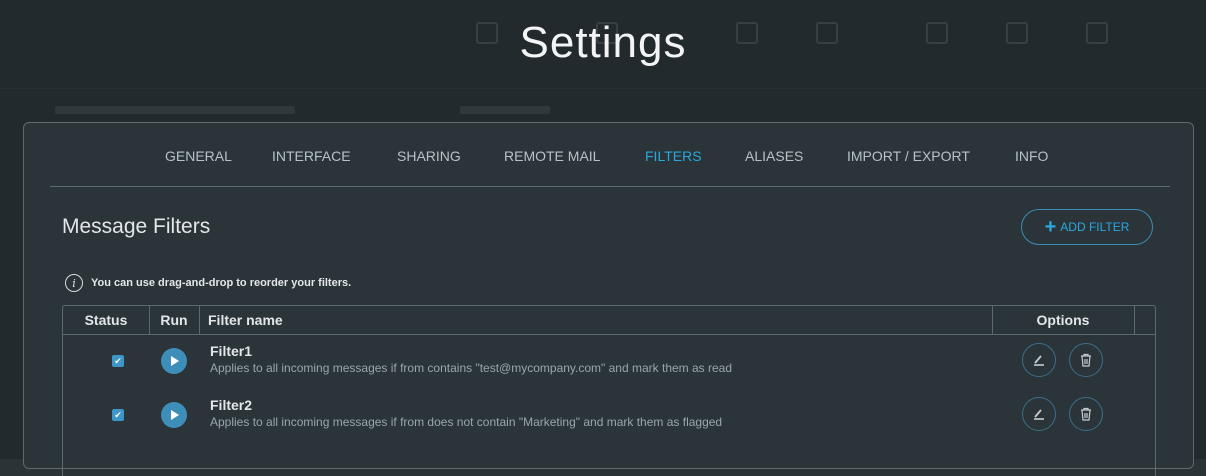 This screenshot has width=1206, height=476. I want to click on tab-sharing: SHARING, so click(429, 156).